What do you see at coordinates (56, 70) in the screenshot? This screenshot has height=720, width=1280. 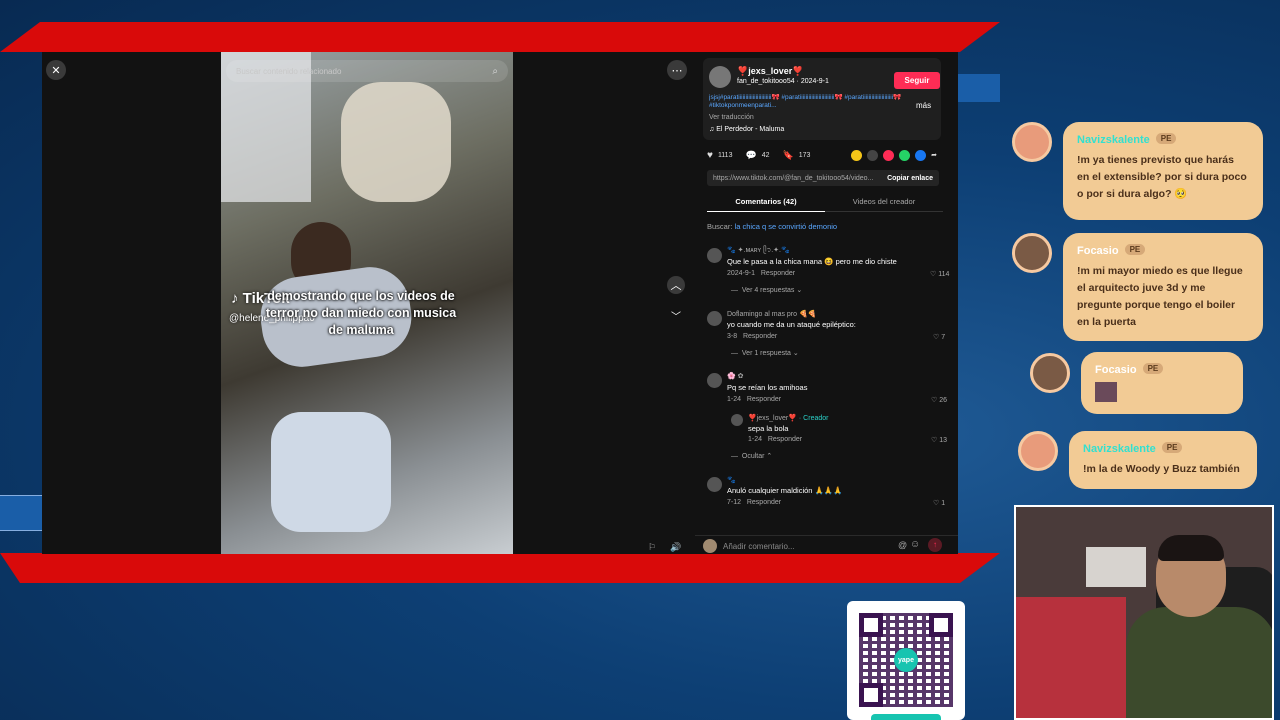 I see `close-icon: ✕` at bounding box center [56, 70].